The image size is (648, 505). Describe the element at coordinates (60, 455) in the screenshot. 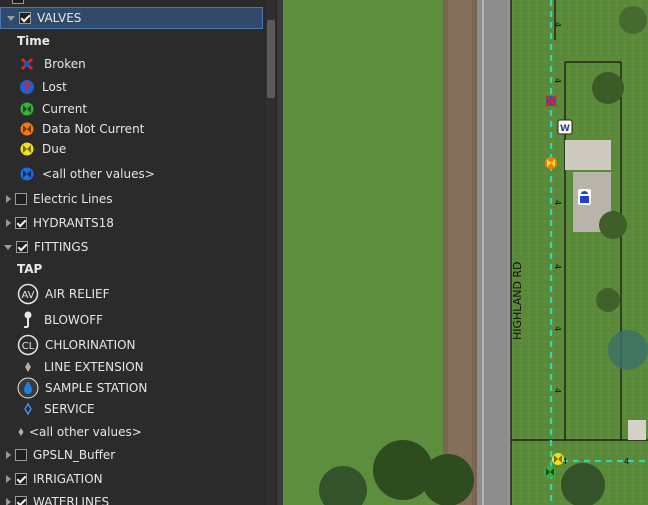

I see `layer-row-gpsln-buffer: GPSLN_Buffer` at that location.